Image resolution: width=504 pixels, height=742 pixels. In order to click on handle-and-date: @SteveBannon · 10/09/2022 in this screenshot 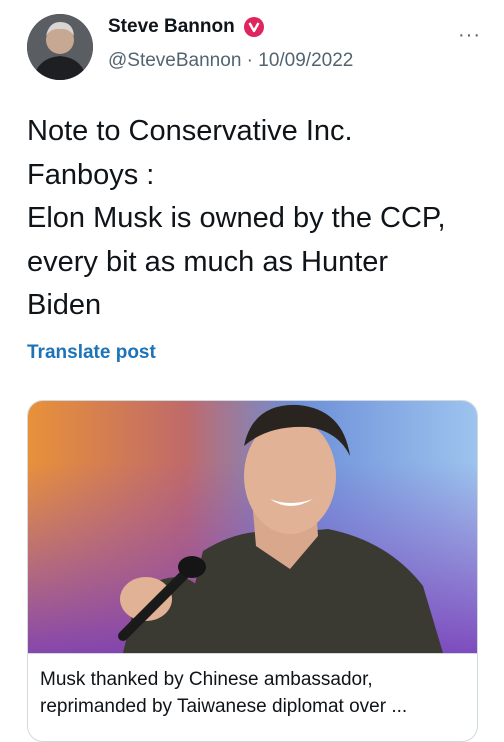, I will do `click(230, 61)`.